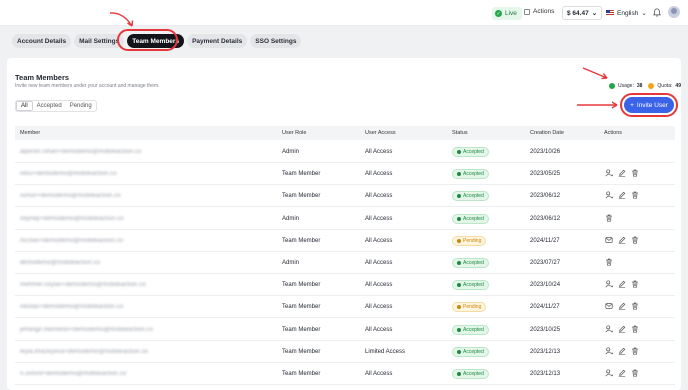 This screenshot has height=390, width=688. Describe the element at coordinates (612, 86) in the screenshot. I see `usage-dot-icon` at that location.